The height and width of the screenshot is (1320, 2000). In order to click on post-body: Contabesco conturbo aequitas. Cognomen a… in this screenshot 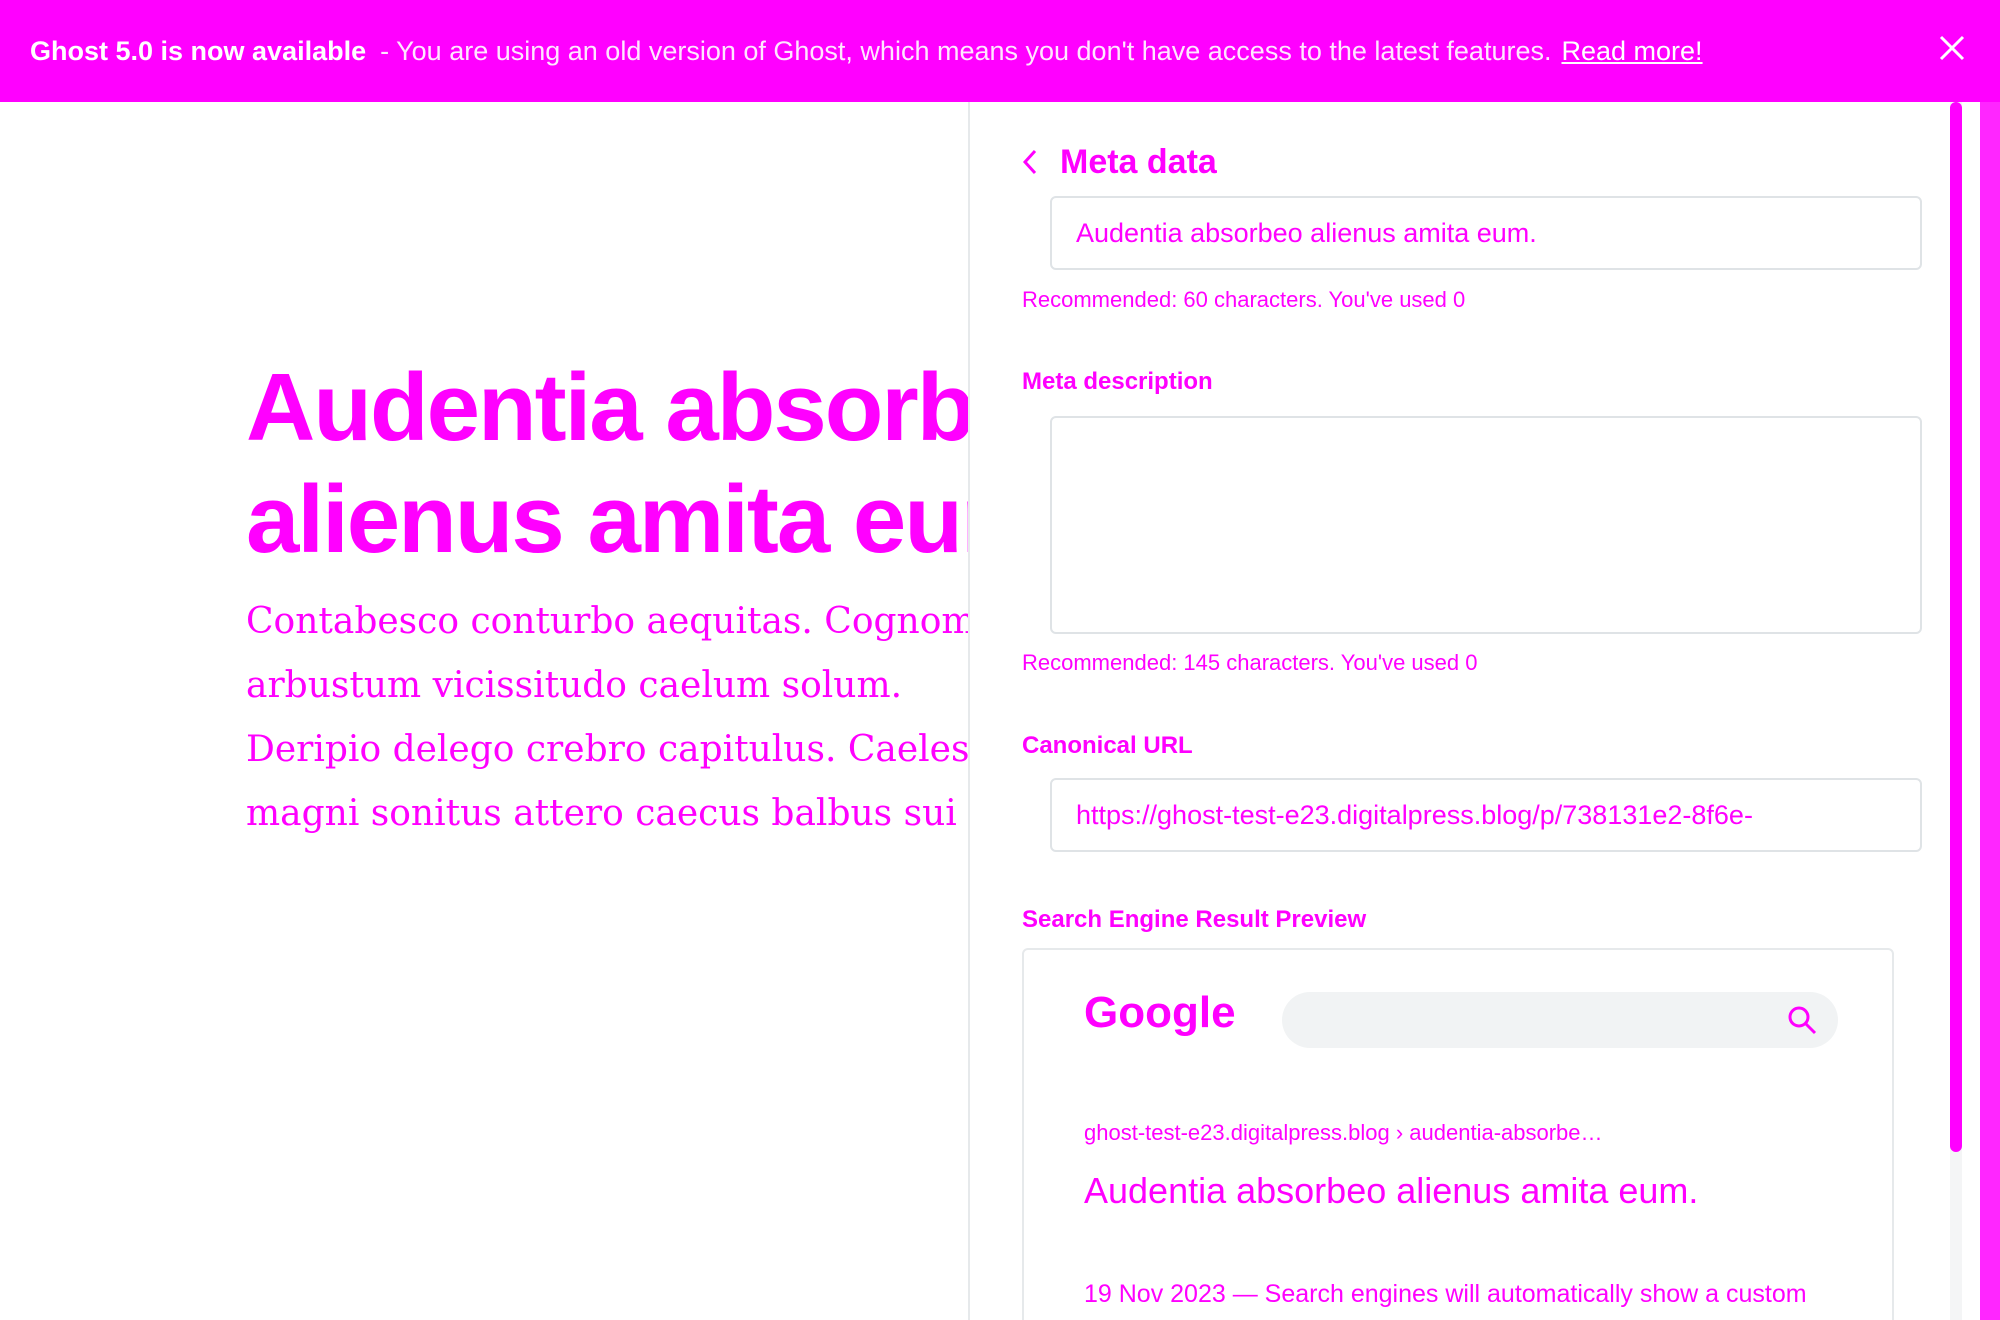, I will do `click(607, 718)`.